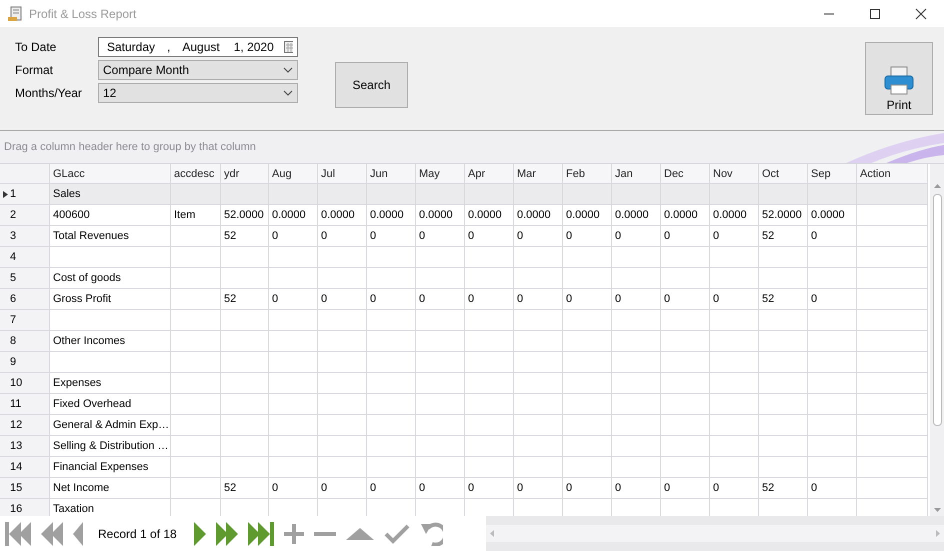  What do you see at coordinates (245, 215) in the screenshot?
I see `table-cell: 52.0000` at bounding box center [245, 215].